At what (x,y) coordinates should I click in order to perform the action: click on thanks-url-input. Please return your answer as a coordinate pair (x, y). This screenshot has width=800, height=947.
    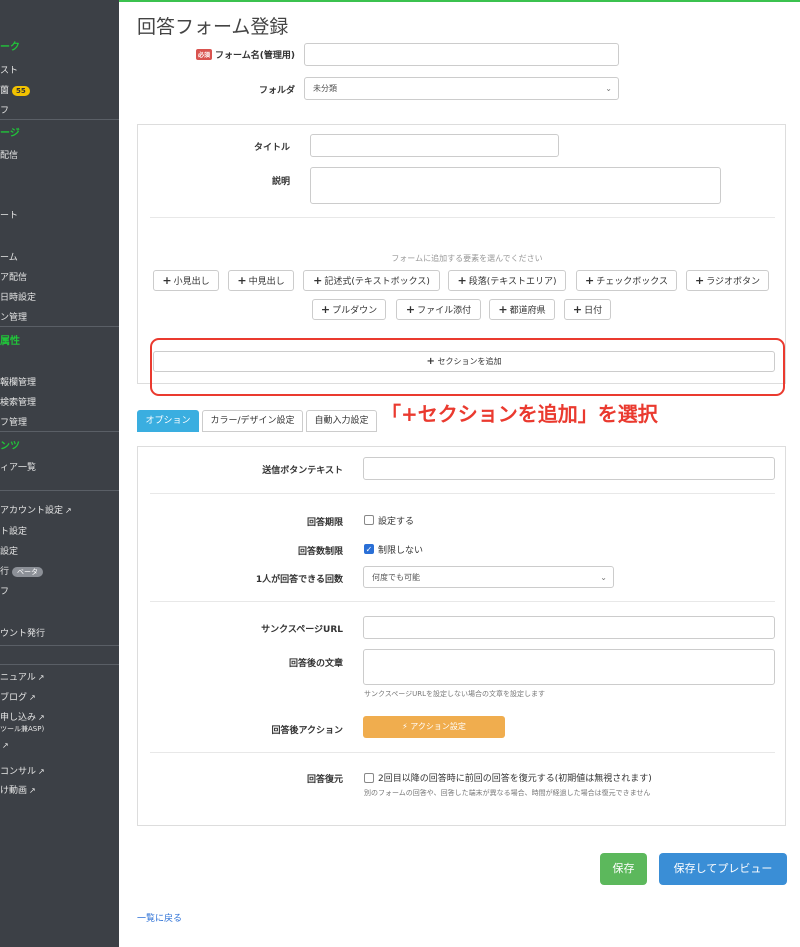
    Looking at the image, I should click on (569, 627).